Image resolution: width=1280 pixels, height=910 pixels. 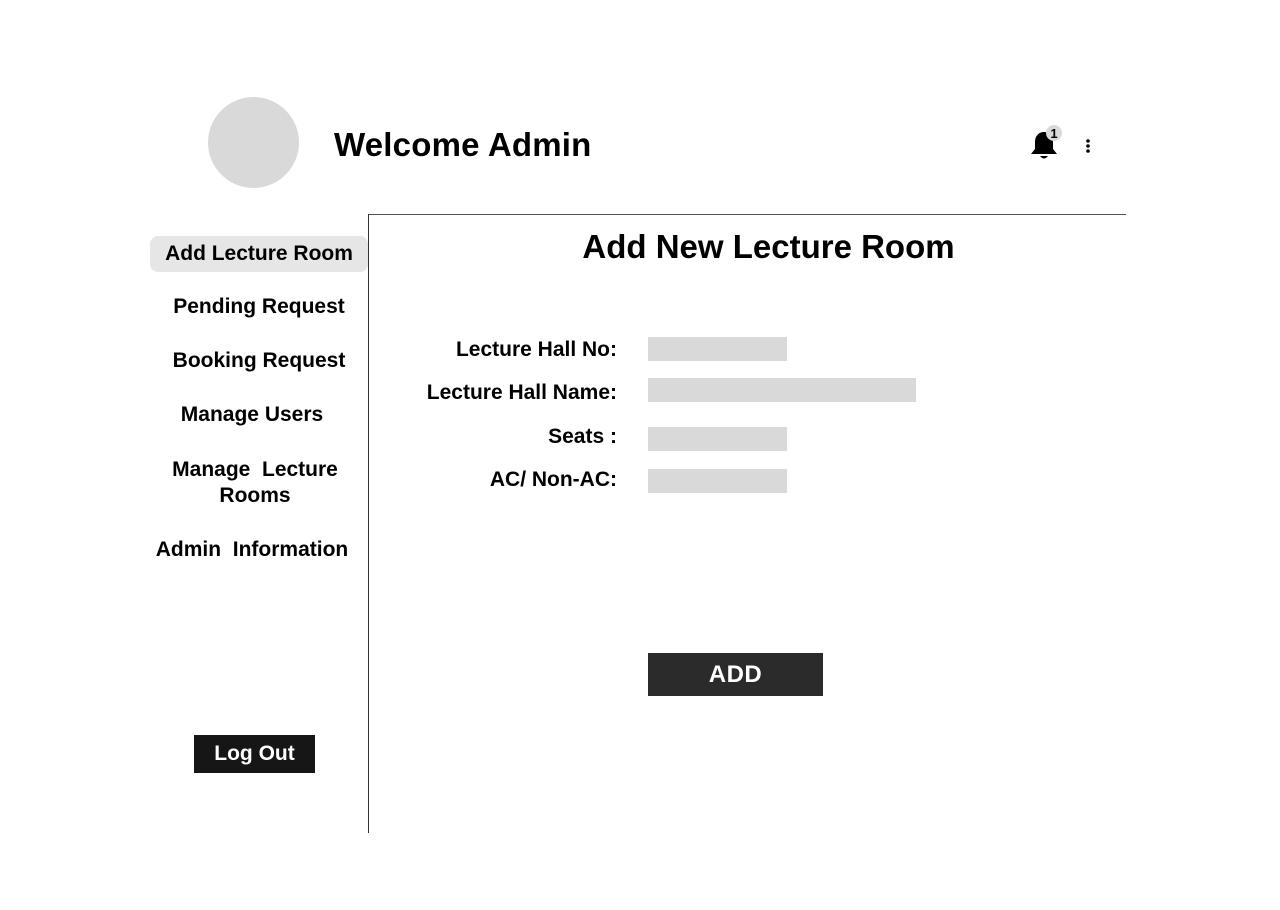 What do you see at coordinates (717, 439) in the screenshot?
I see `seats-input` at bounding box center [717, 439].